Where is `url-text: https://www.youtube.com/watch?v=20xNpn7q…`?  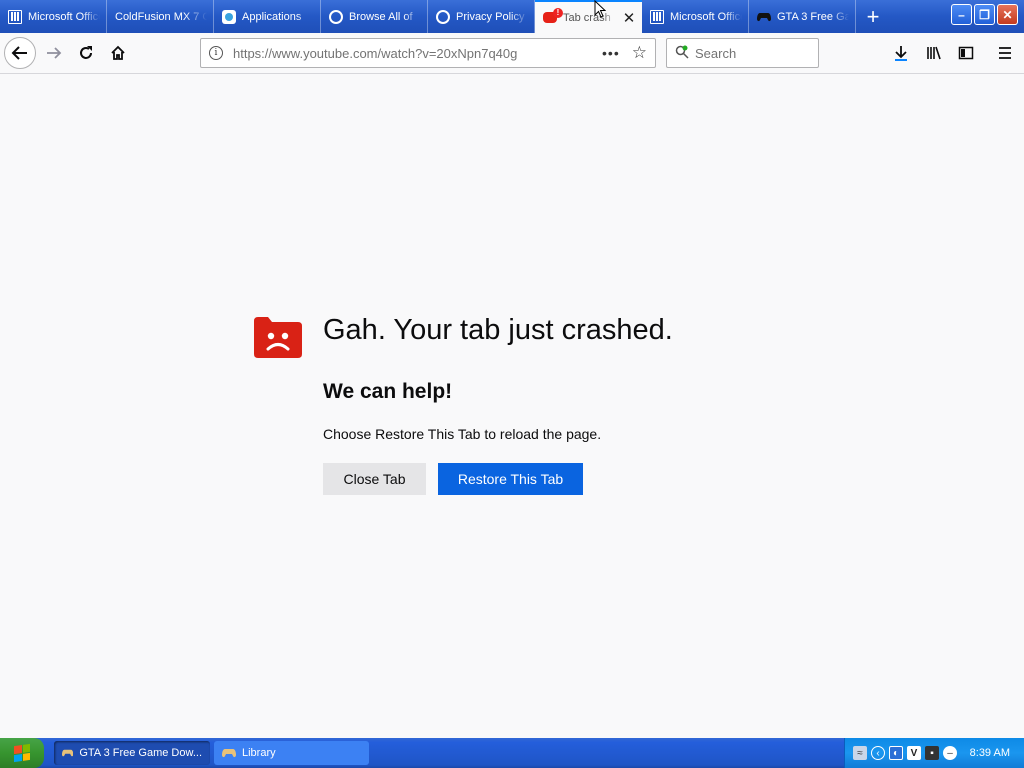 url-text: https://www.youtube.com/watch?v=20xNpn7q… is located at coordinates (417, 53).